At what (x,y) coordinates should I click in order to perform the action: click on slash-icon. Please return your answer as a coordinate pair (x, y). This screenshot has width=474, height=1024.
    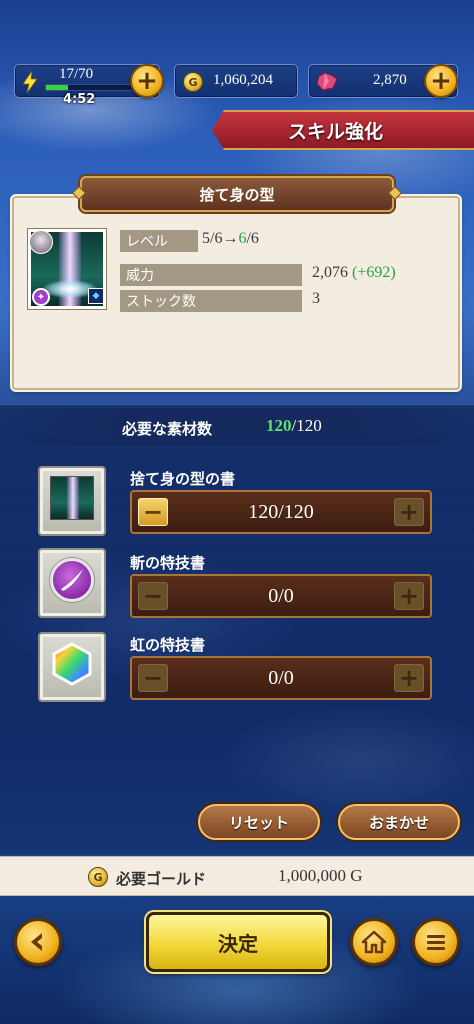
    Looking at the image, I should click on (72, 580).